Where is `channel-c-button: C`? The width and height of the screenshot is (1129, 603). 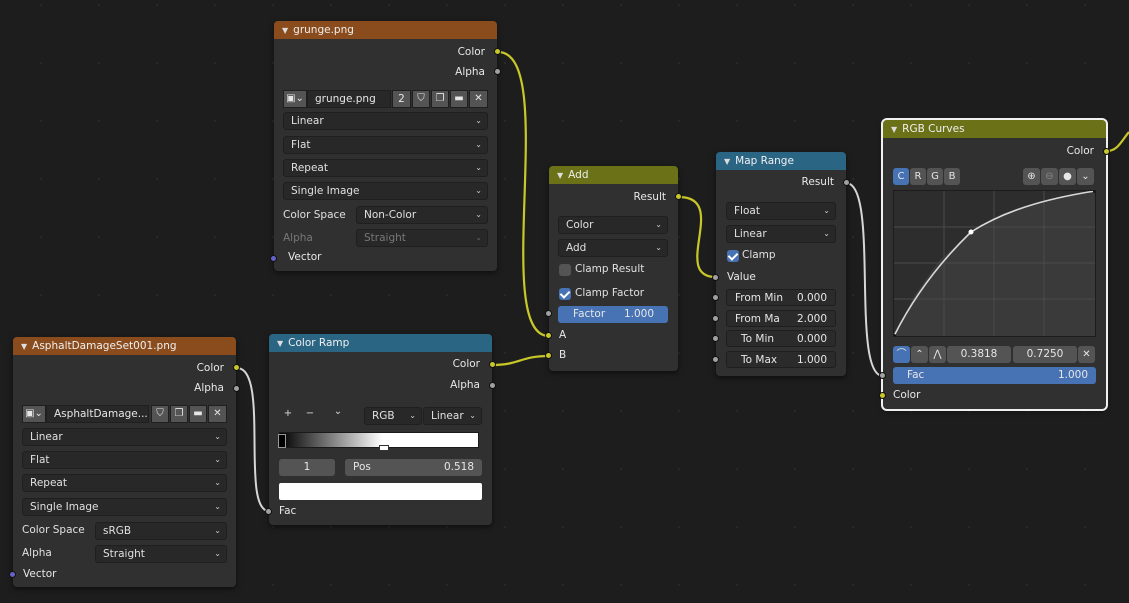
channel-c-button: C is located at coordinates (901, 176).